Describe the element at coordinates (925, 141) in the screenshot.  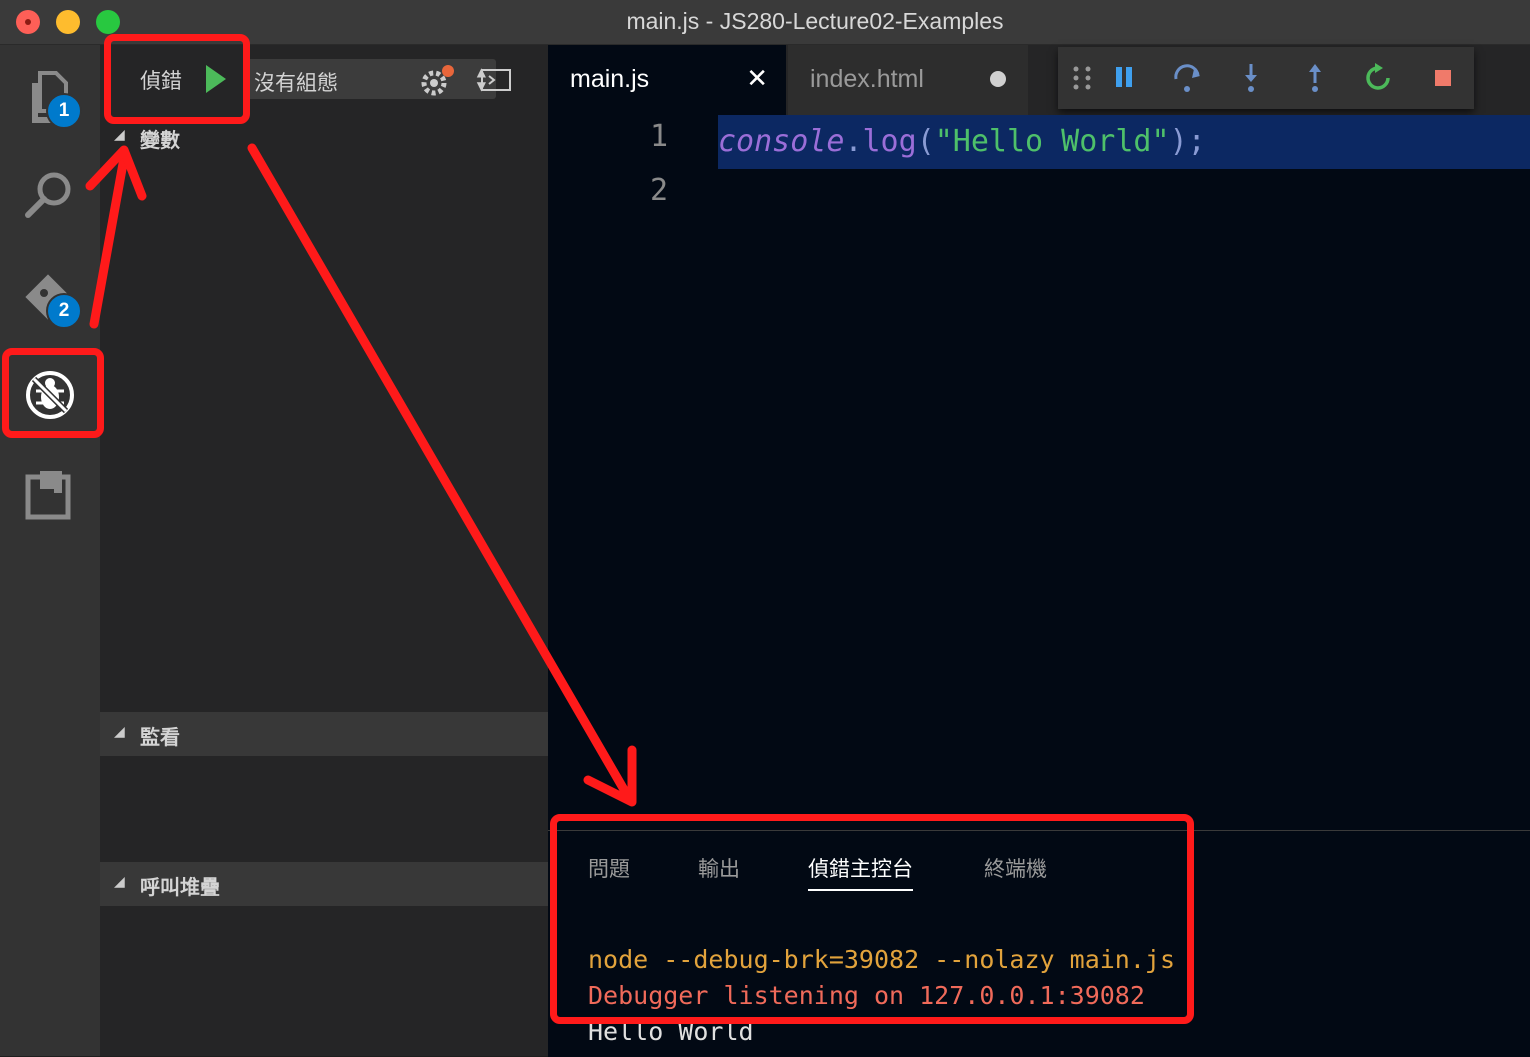
I see `code-open-paren: (` at that location.